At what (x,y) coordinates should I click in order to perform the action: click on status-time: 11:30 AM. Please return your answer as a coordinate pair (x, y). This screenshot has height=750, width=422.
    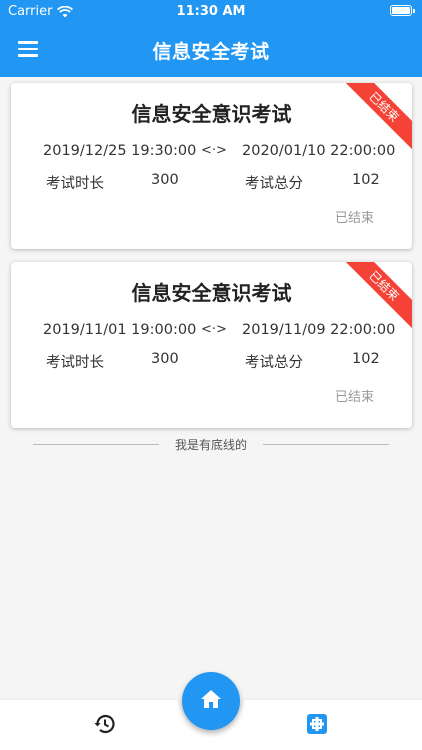
    Looking at the image, I should click on (211, 11).